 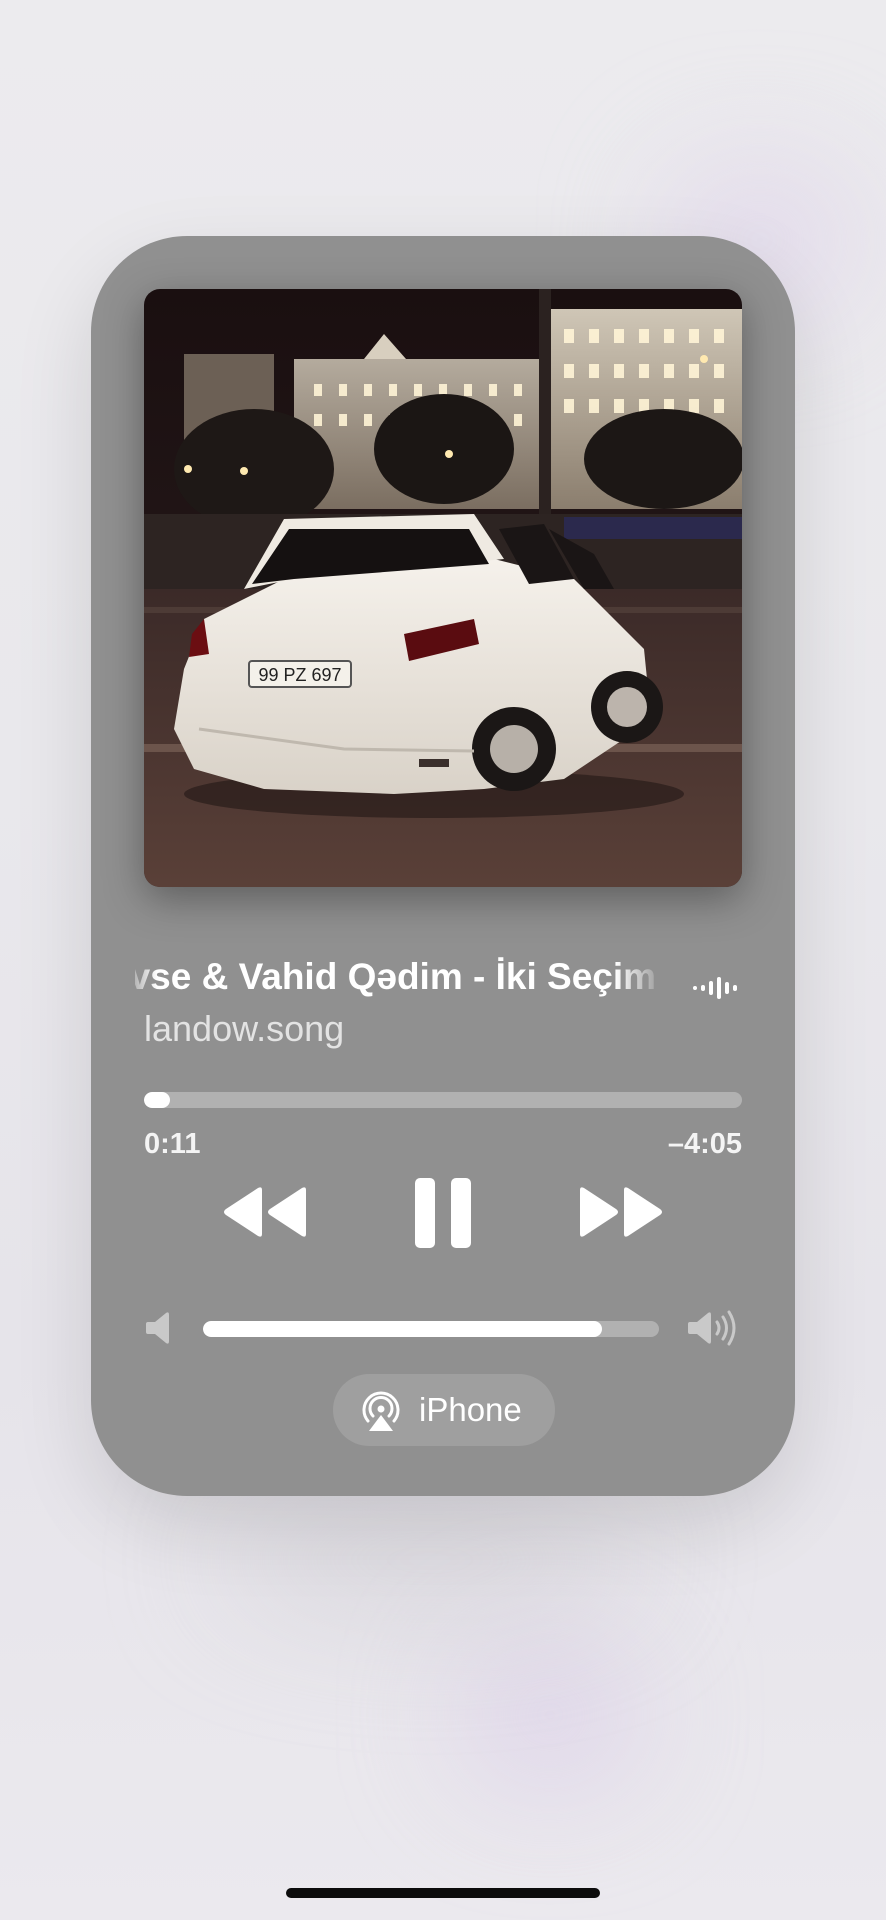 What do you see at coordinates (717, 988) in the screenshot?
I see `waveform-icon` at bounding box center [717, 988].